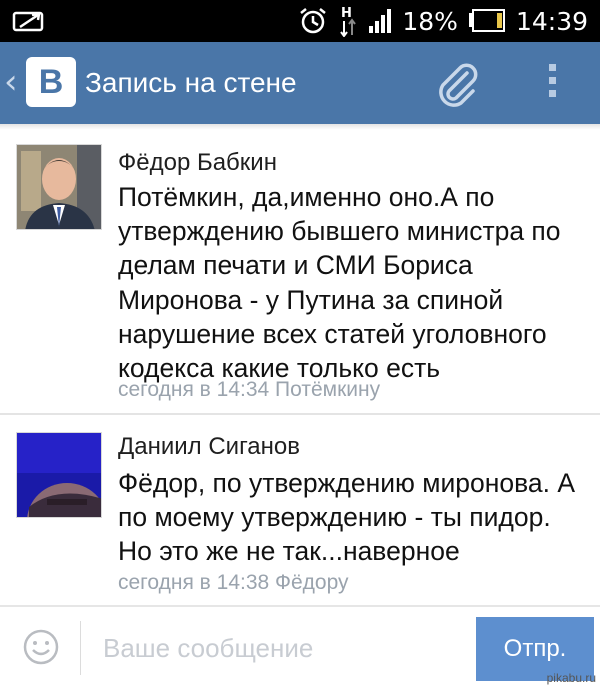 This screenshot has height=687, width=600. Describe the element at coordinates (430, 21) in the screenshot. I see `battery-percent: 18%` at that location.